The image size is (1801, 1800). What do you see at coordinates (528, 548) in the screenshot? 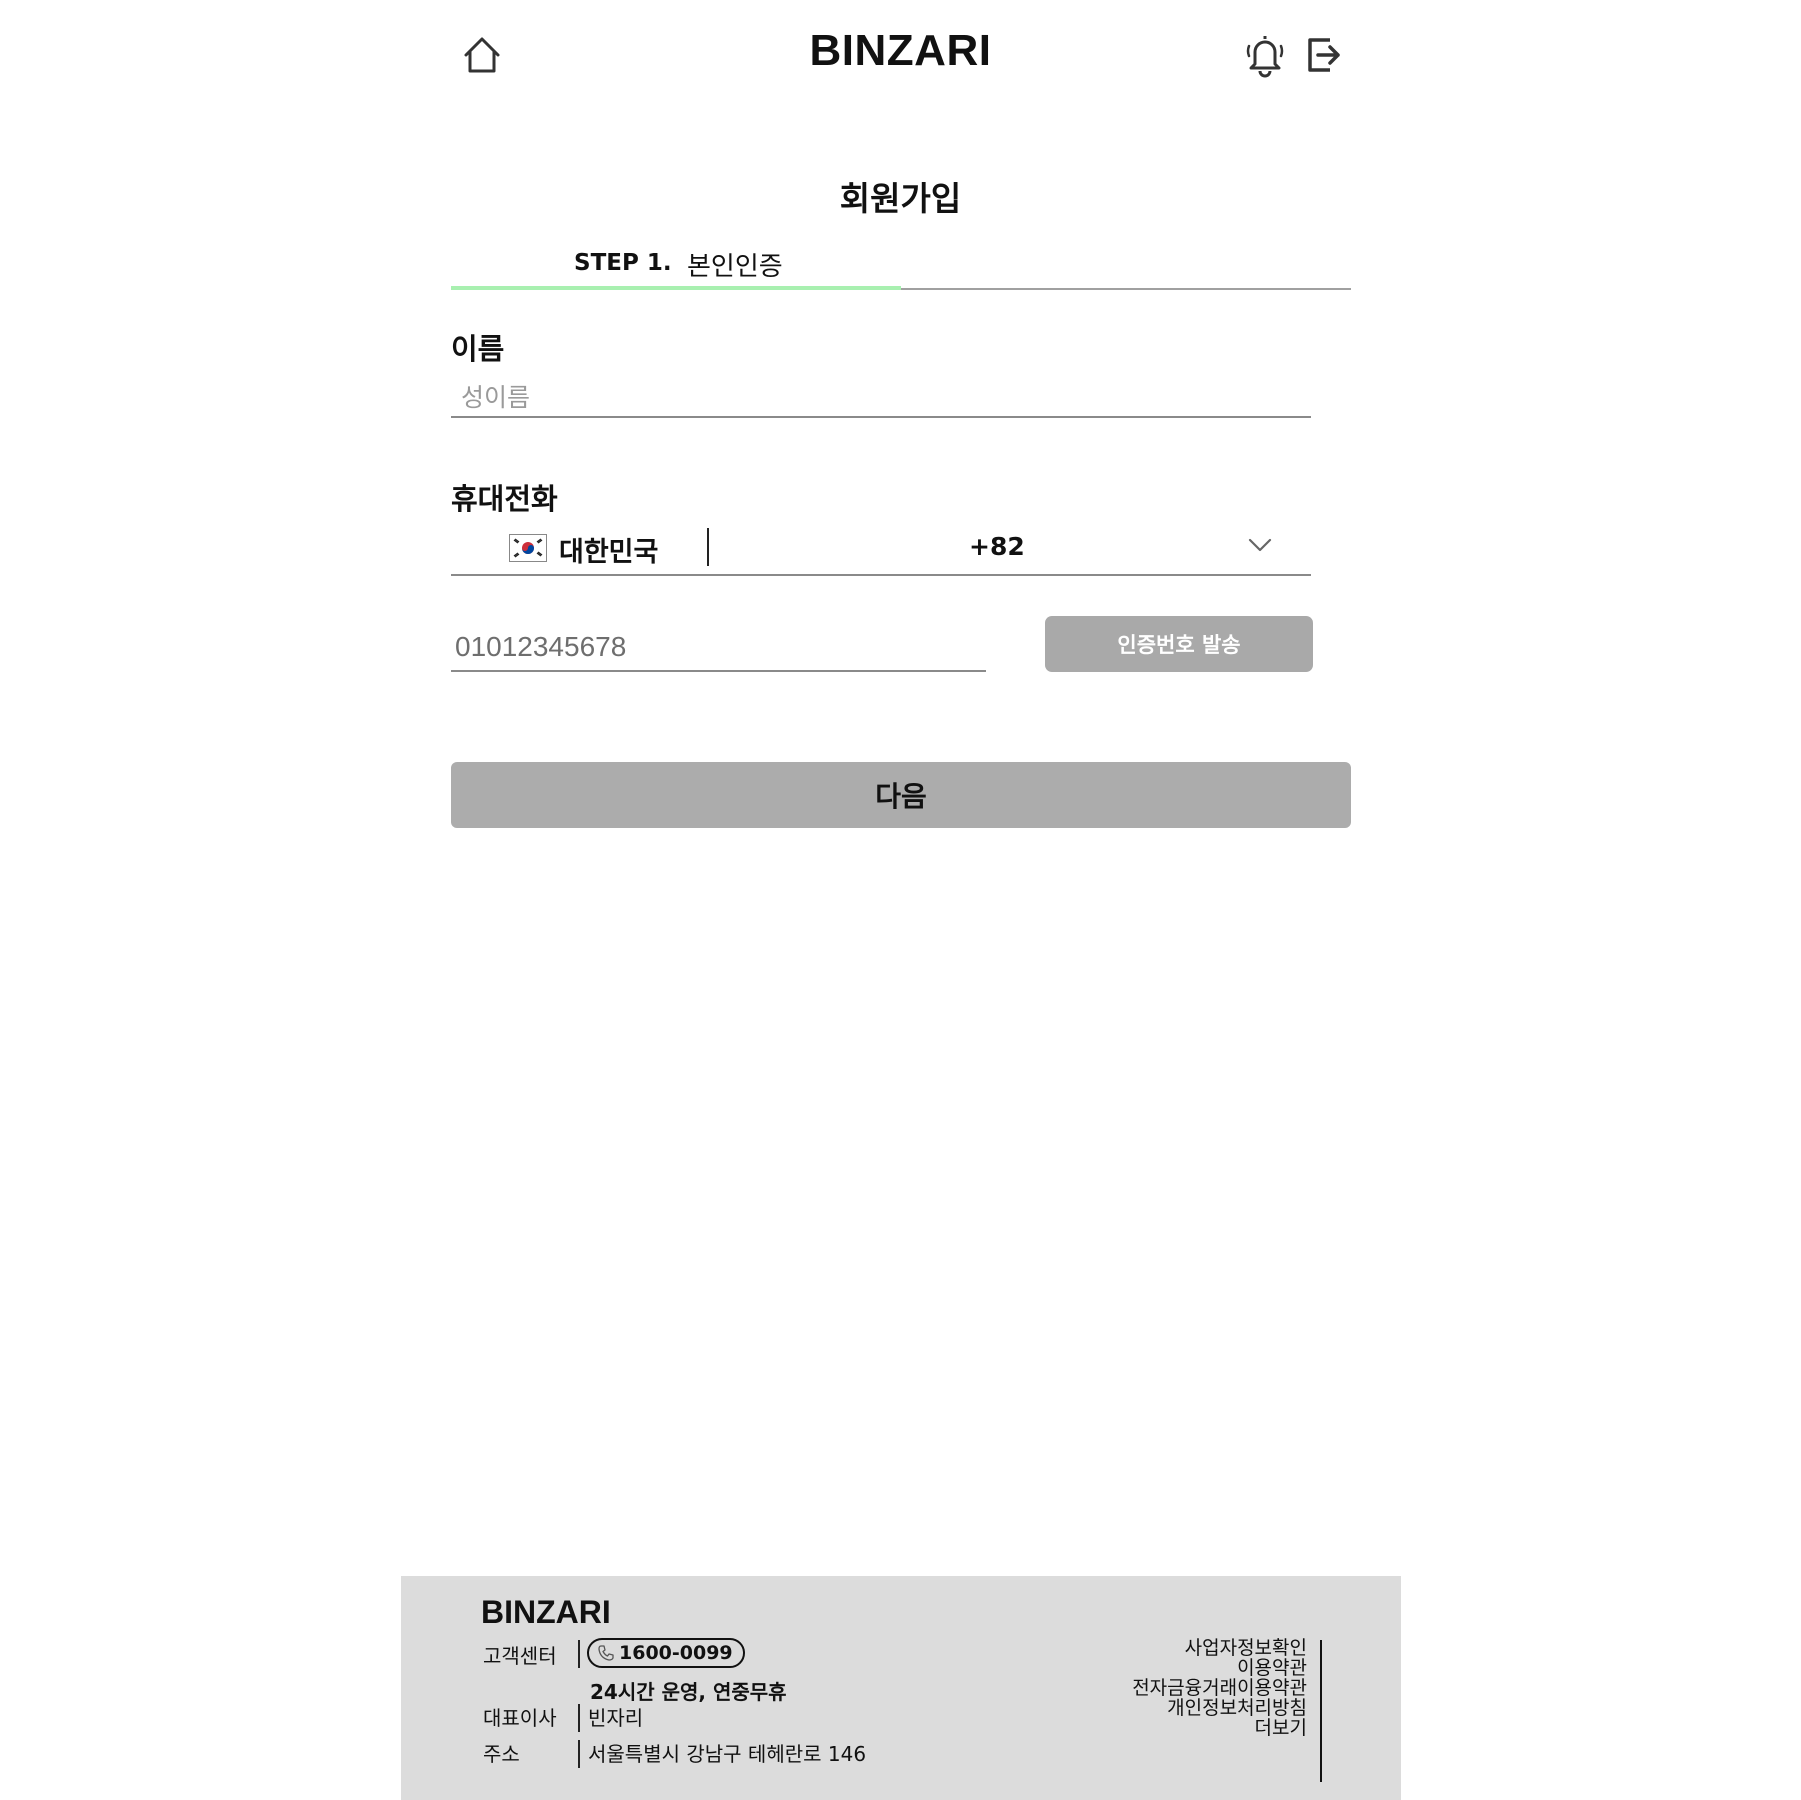
I see `korea-flag-icon` at bounding box center [528, 548].